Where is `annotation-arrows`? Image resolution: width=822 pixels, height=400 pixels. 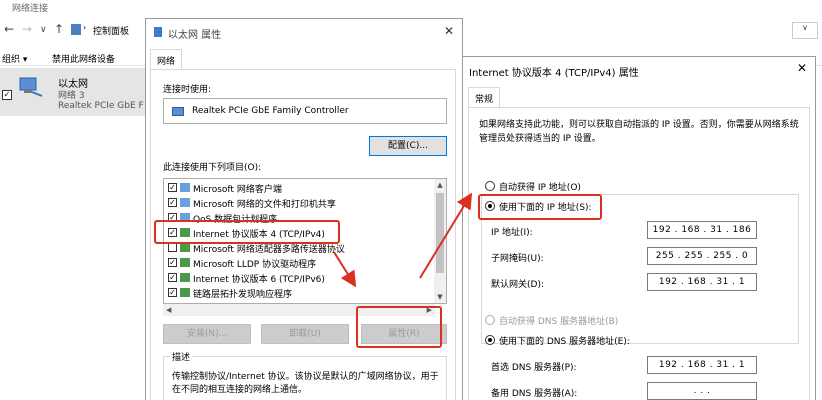 annotation-arrows is located at coordinates (403, 240).